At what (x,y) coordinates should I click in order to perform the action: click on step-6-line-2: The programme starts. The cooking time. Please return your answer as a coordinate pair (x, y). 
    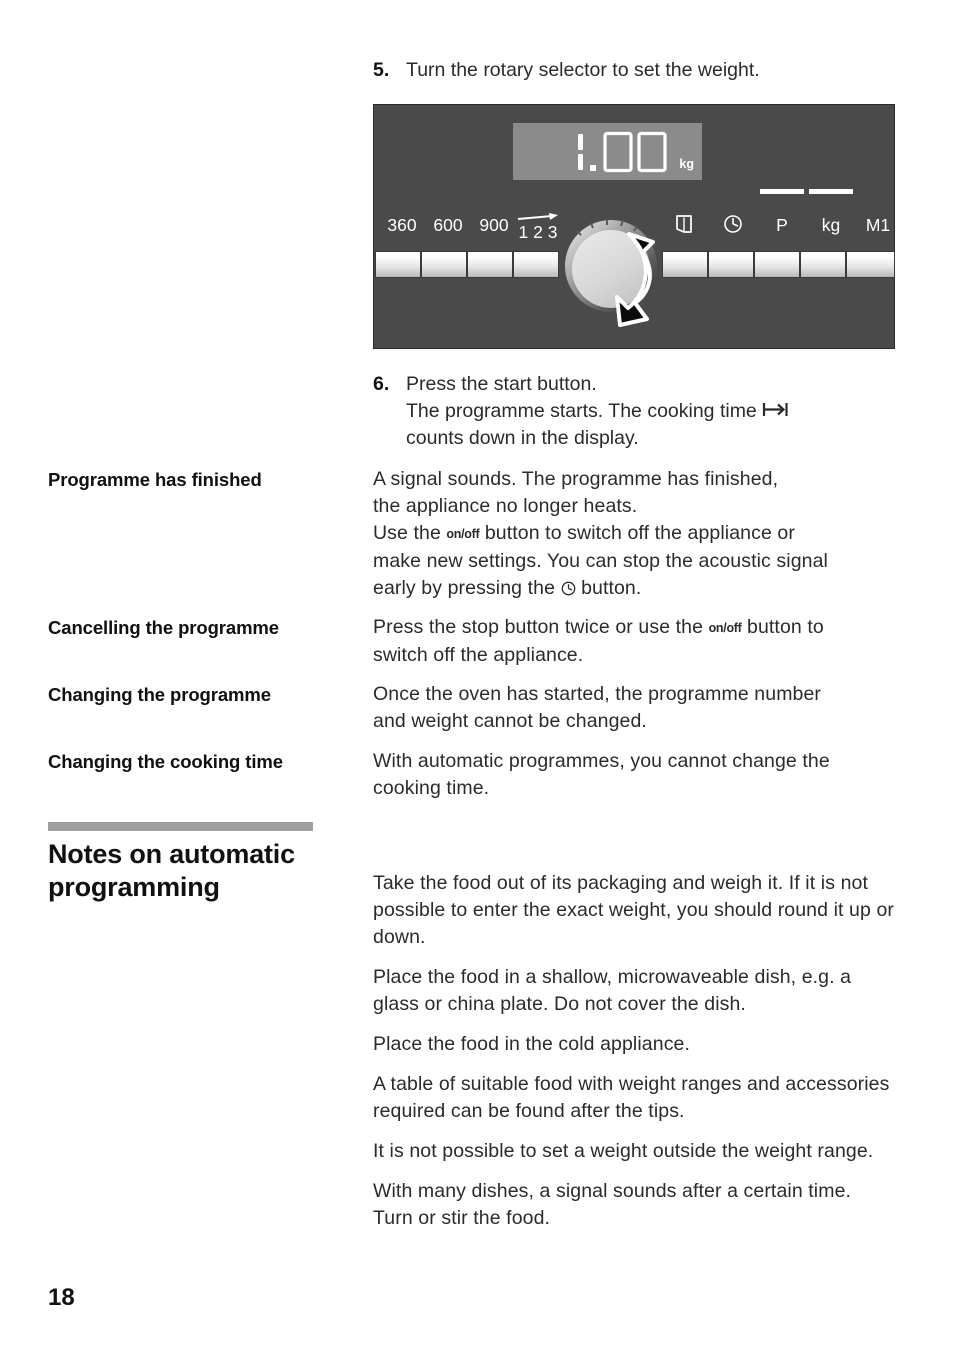
    Looking at the image, I should click on (650, 411).